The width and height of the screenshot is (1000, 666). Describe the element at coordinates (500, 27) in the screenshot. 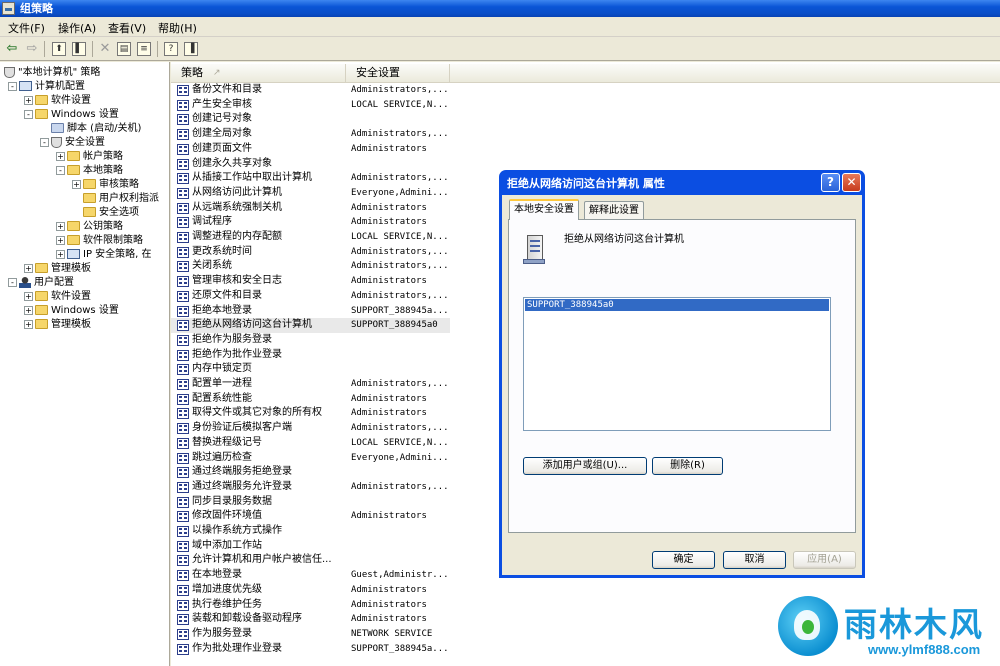

I see `menu-bar: 文件(F) 操作(A) 查看(V) 帮助(H)` at that location.